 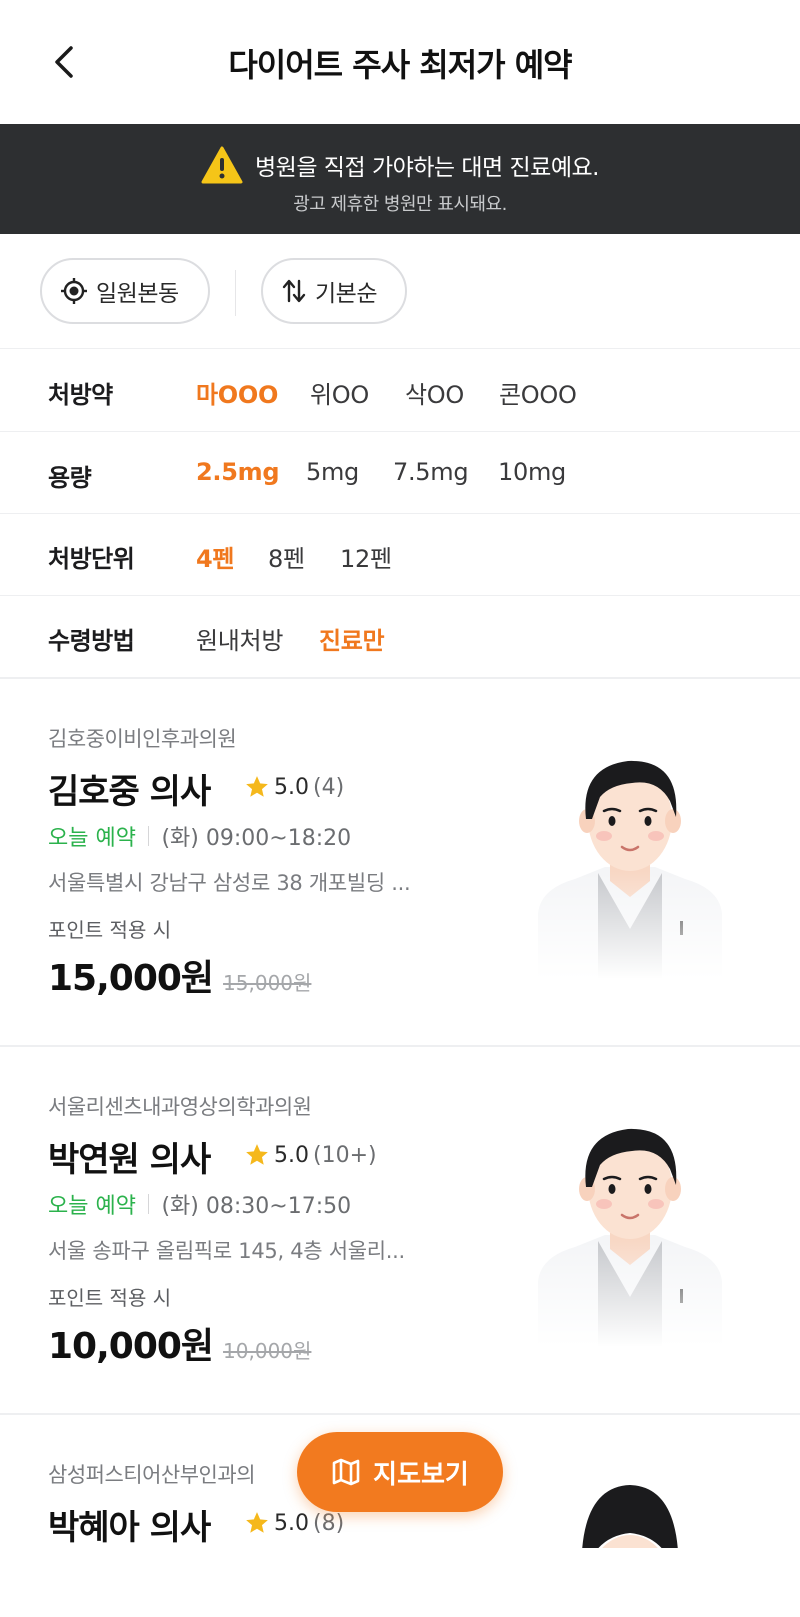 What do you see at coordinates (400, 204) in the screenshot?
I see `notice-subtext: 광고 제휴한 병원만 표시돼요.` at bounding box center [400, 204].